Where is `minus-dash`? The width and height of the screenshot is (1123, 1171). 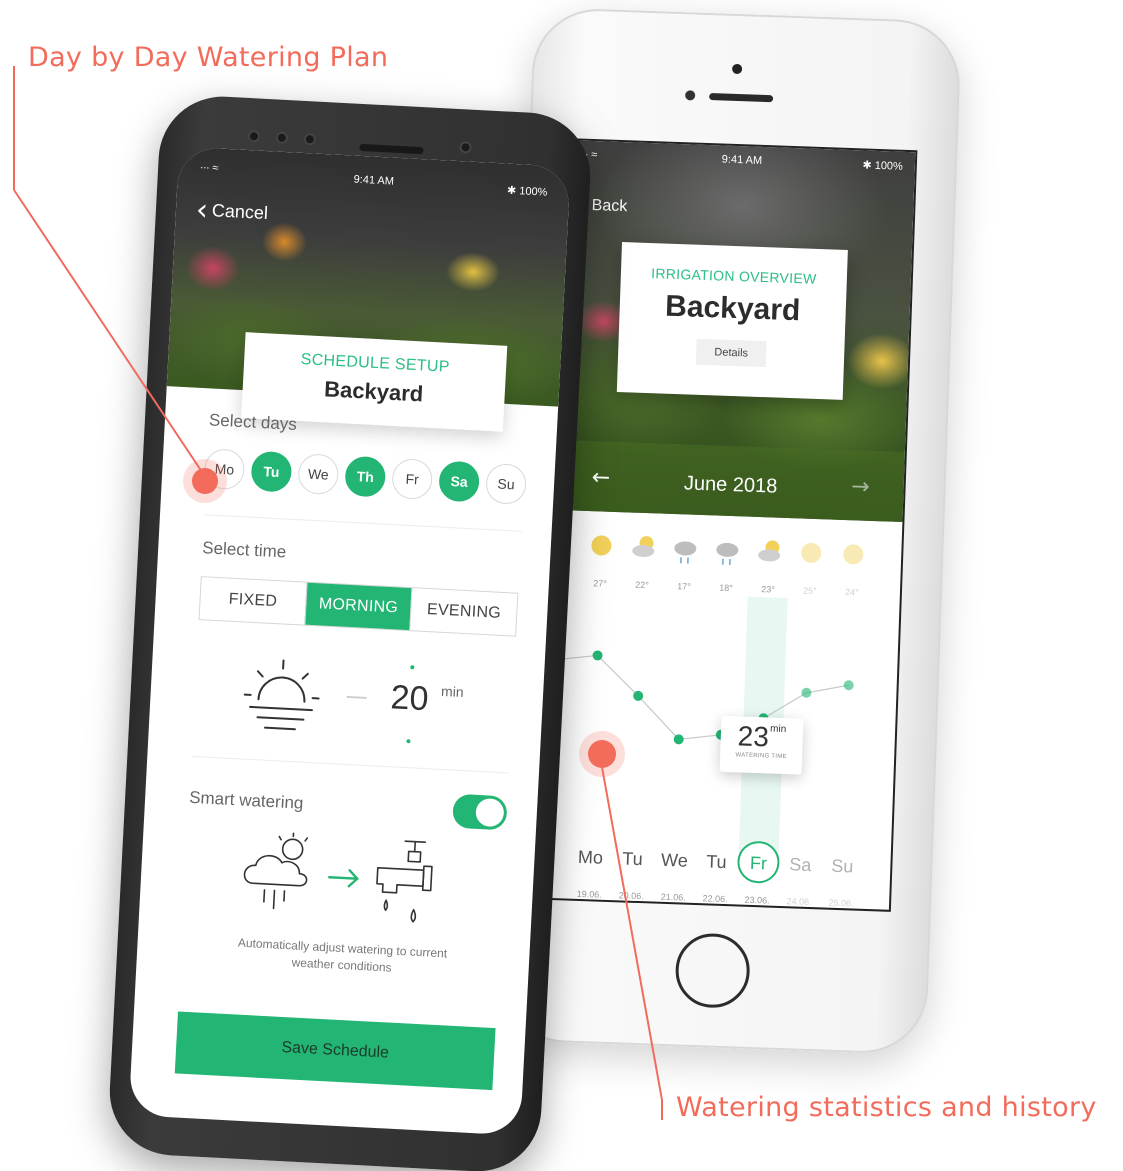
minus-dash is located at coordinates (356, 697).